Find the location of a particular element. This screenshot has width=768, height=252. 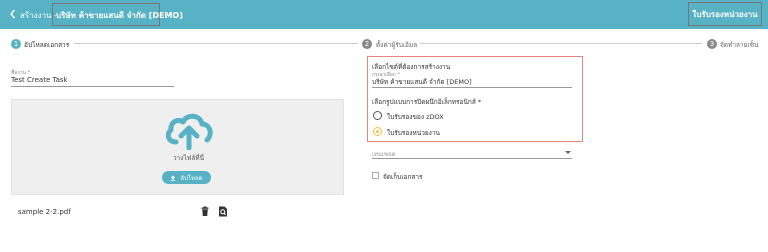

radio-organization-certificate is located at coordinates (377, 131).